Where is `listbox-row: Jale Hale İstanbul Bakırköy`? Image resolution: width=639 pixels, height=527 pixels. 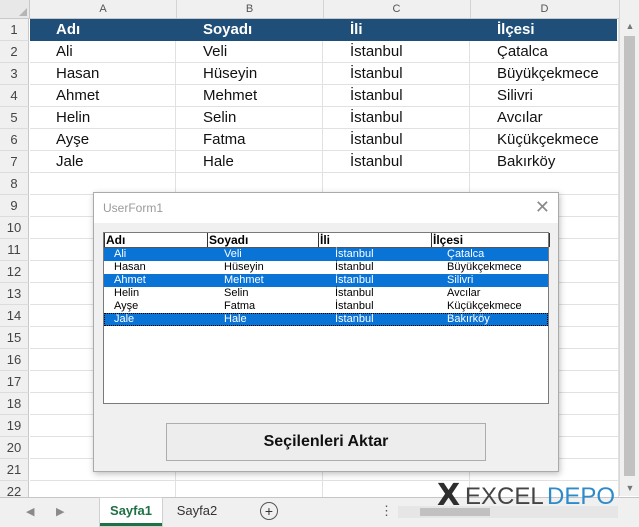 listbox-row: Jale Hale İstanbul Bakırköy is located at coordinates (326, 319).